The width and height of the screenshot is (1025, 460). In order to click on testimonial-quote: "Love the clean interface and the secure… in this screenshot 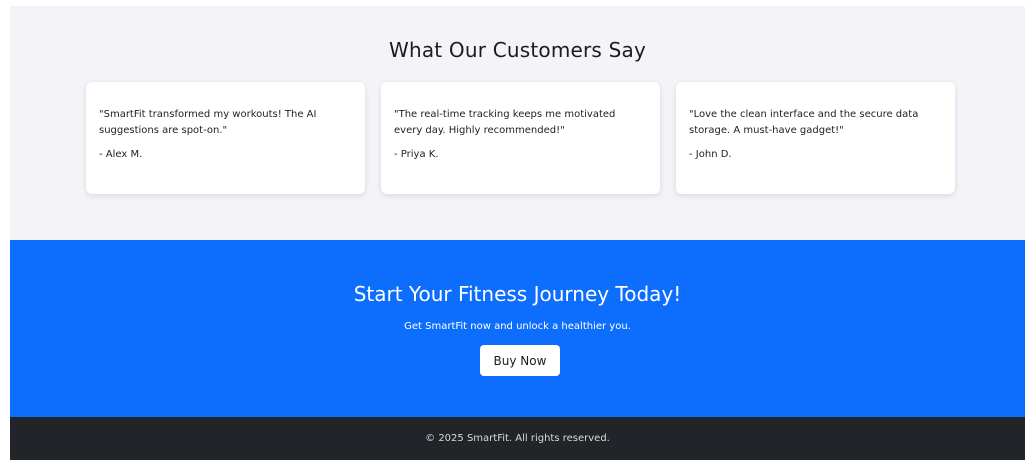, I will do `click(804, 122)`.